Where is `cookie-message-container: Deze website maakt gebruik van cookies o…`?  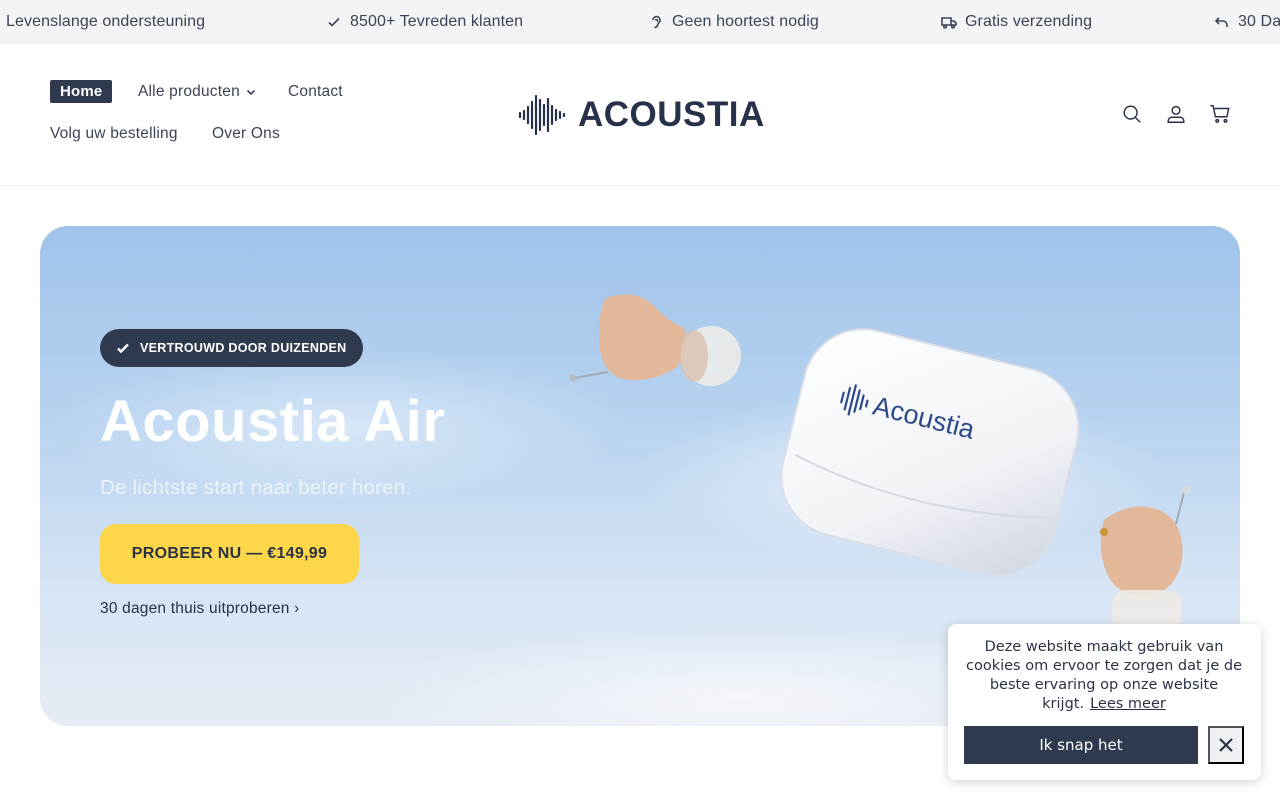 cookie-message-container: Deze website maakt gebruik van cookies o… is located at coordinates (1104, 676).